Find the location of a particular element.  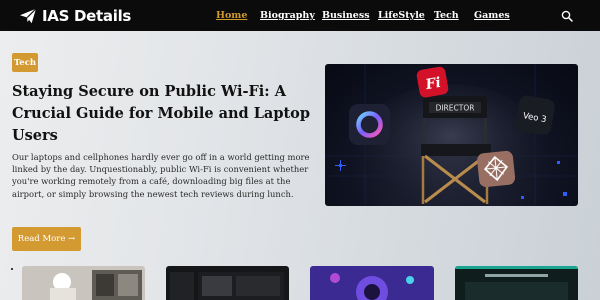

site-name: IAS Details is located at coordinates (87, 15).